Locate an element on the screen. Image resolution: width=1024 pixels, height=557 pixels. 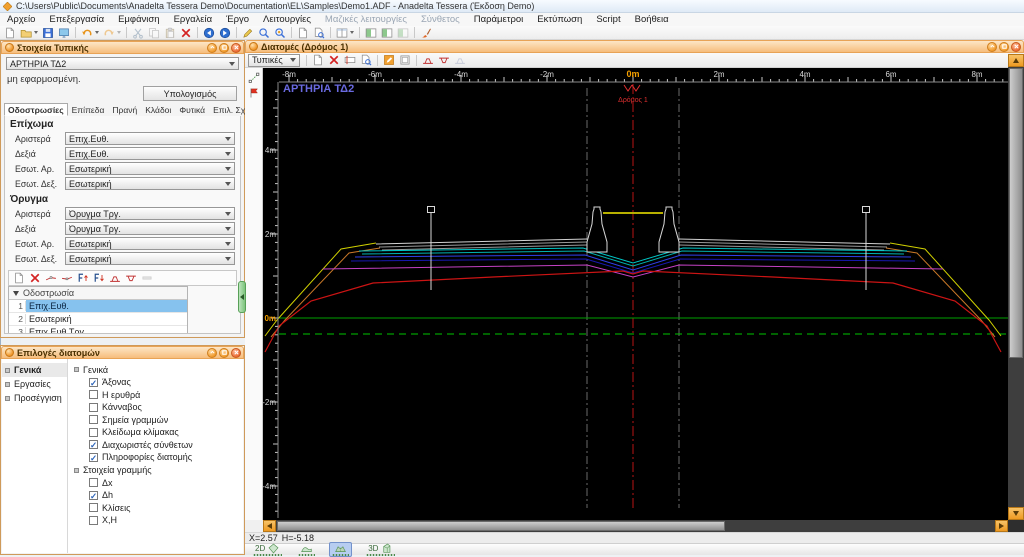
menu-item-2: Επεξεργασία is located at coordinates (76, 19).